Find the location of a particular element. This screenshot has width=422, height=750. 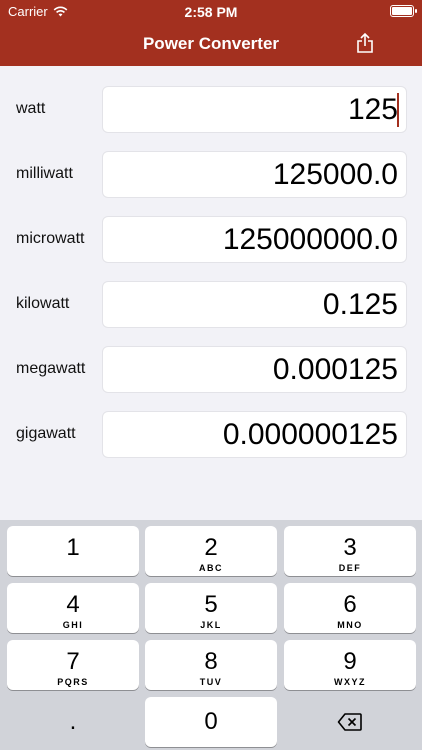

delete-button is located at coordinates (350, 722).